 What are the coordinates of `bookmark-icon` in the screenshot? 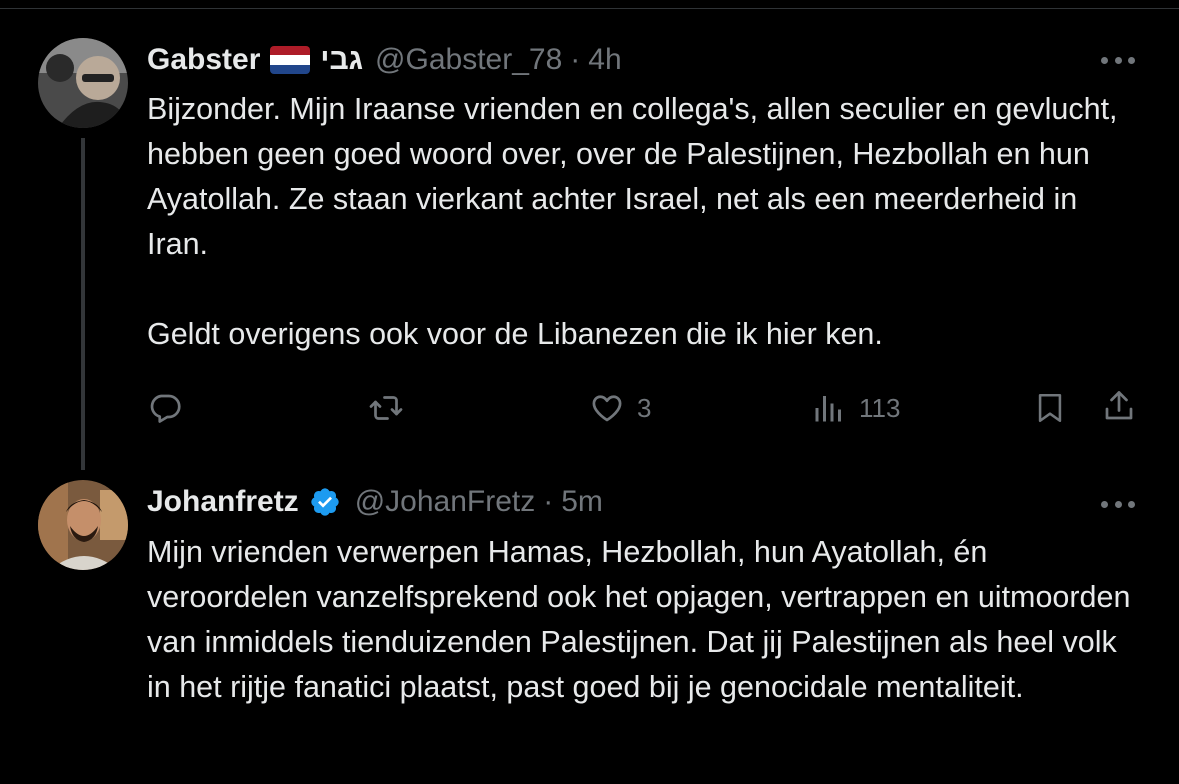 It's located at (1050, 408).